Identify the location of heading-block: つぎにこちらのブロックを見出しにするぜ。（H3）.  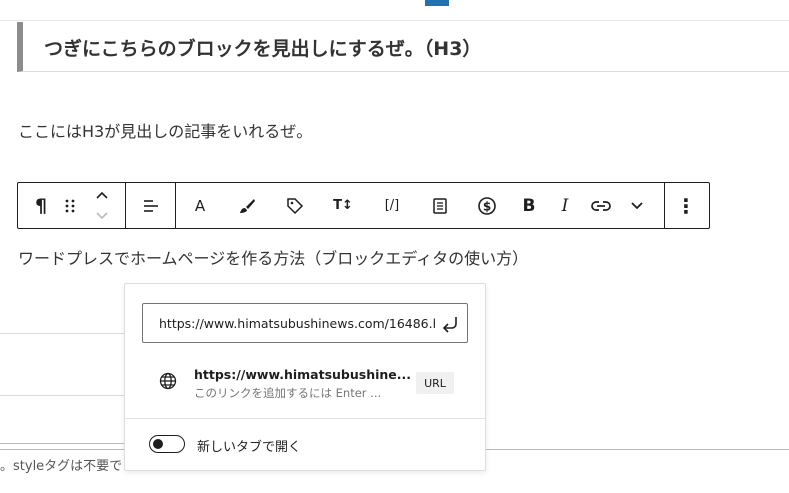
(403, 47).